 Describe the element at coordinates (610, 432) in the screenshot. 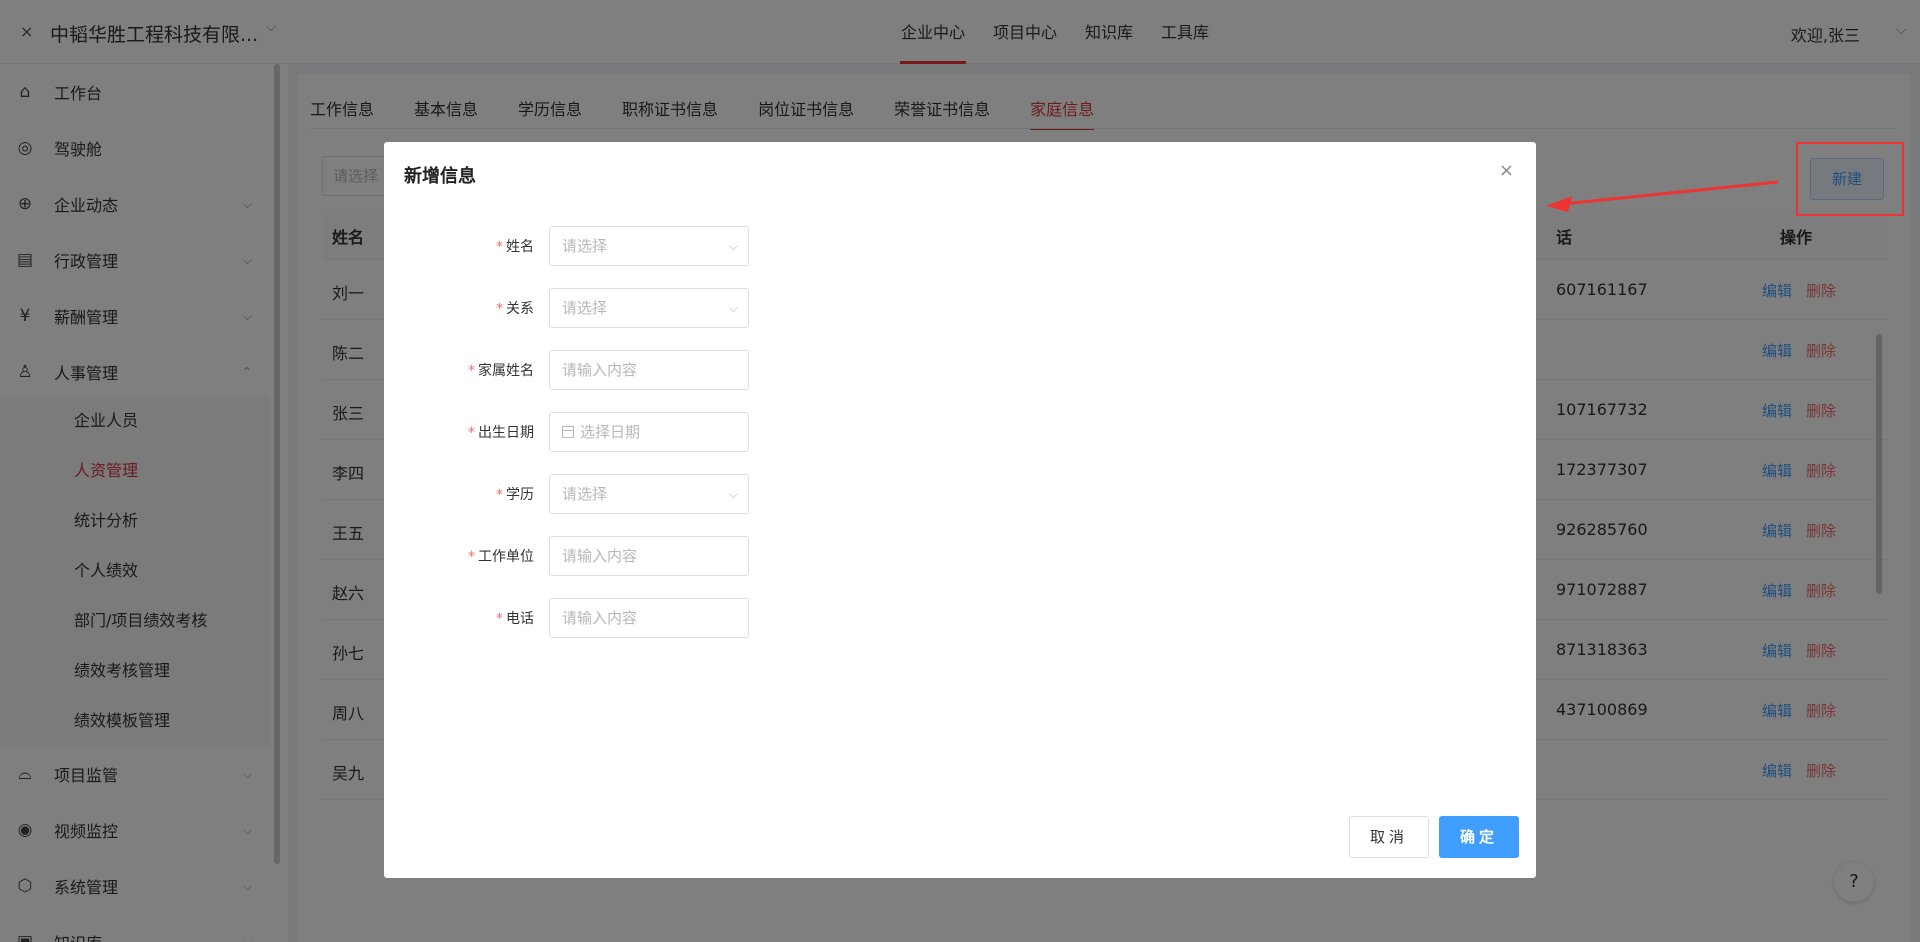

I see `date-placeholder: 选择日期` at that location.